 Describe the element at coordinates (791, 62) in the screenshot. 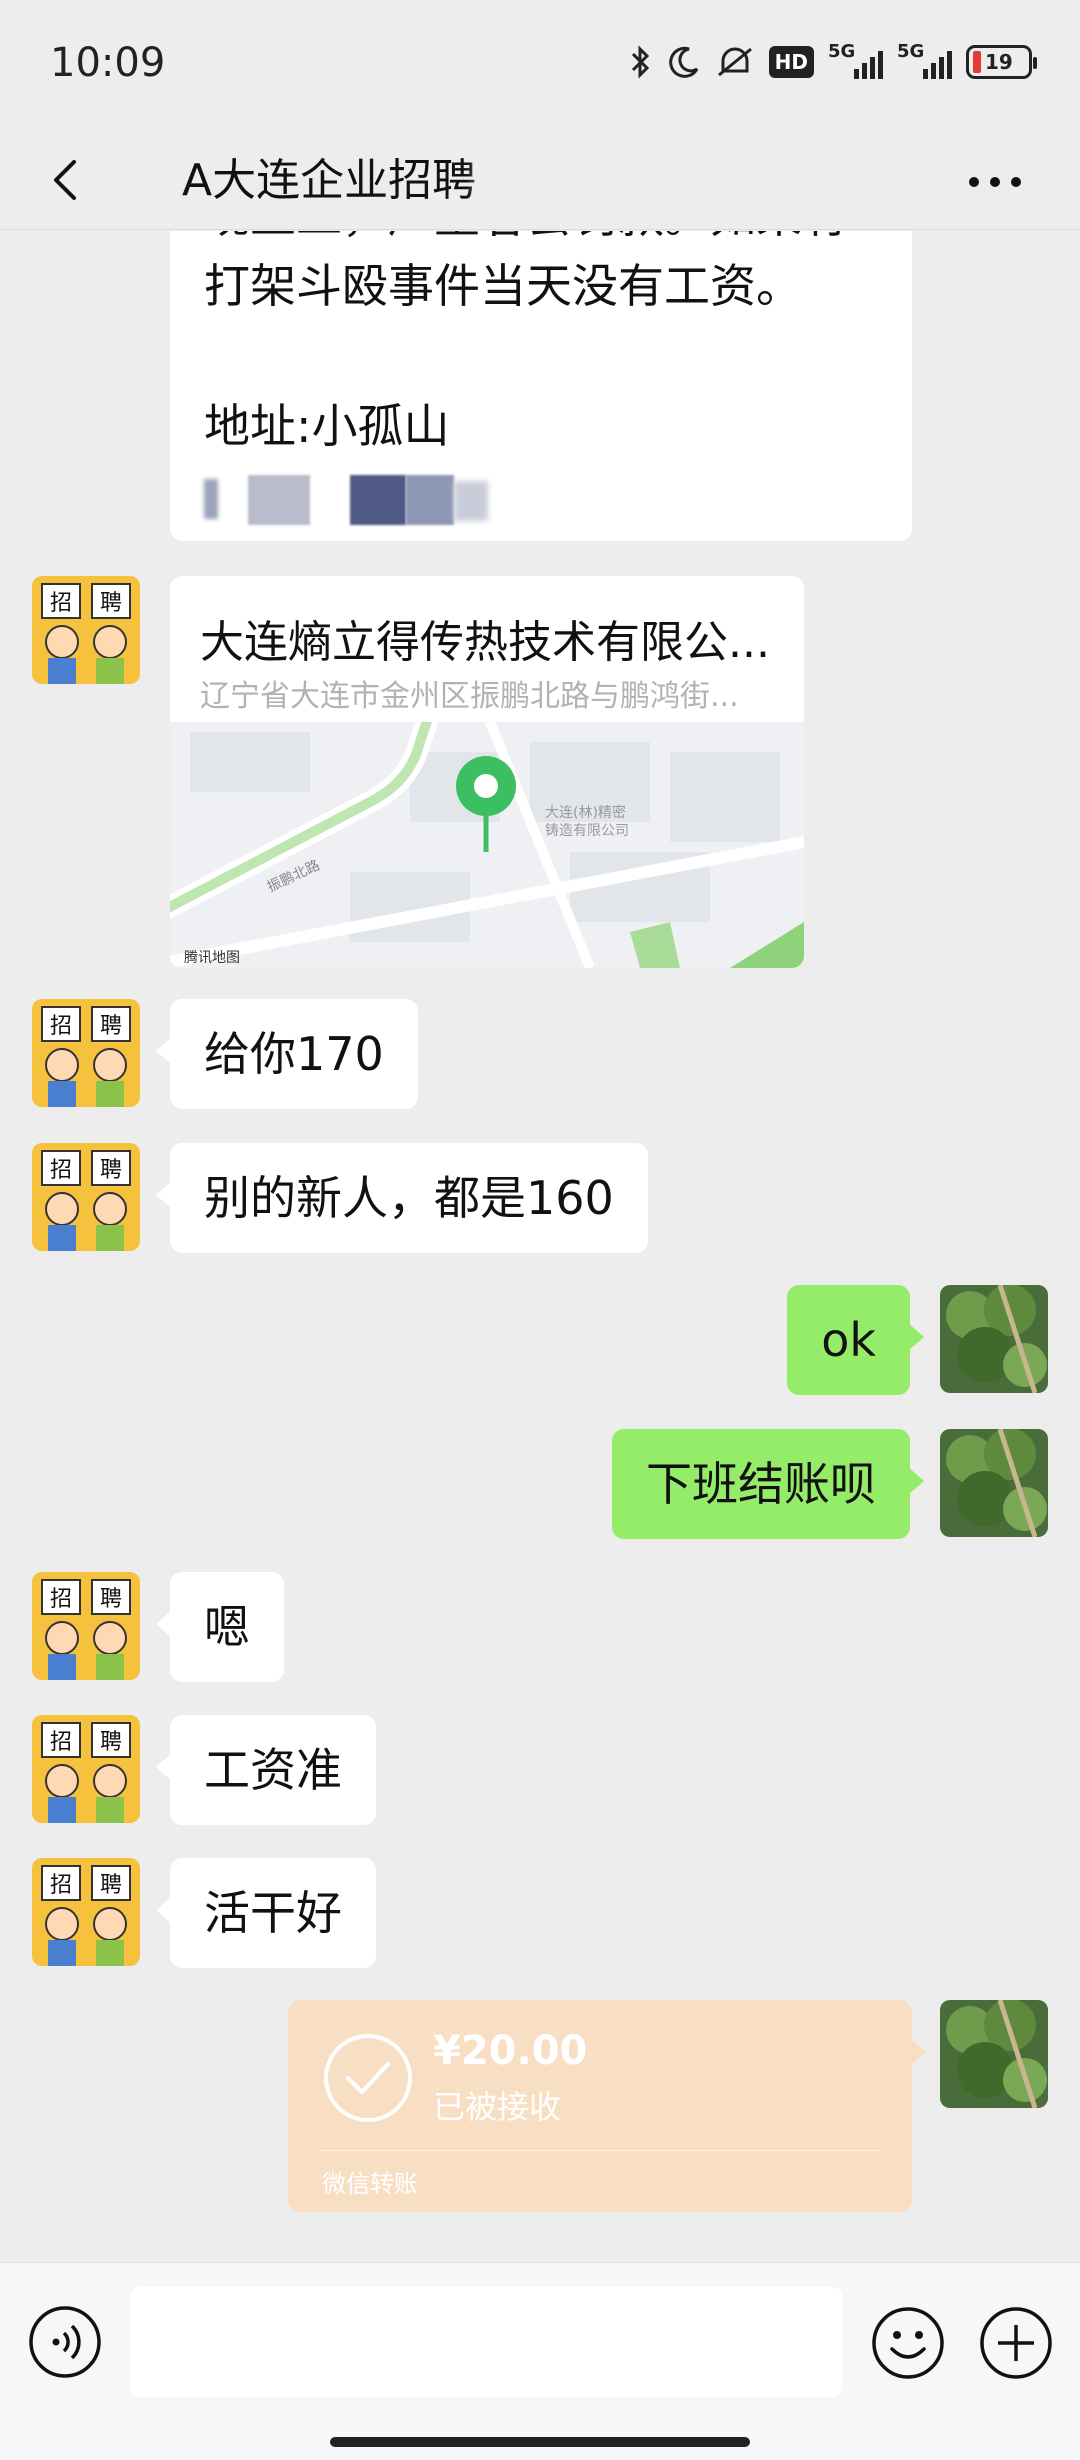

I see `hd-icon: HD` at that location.